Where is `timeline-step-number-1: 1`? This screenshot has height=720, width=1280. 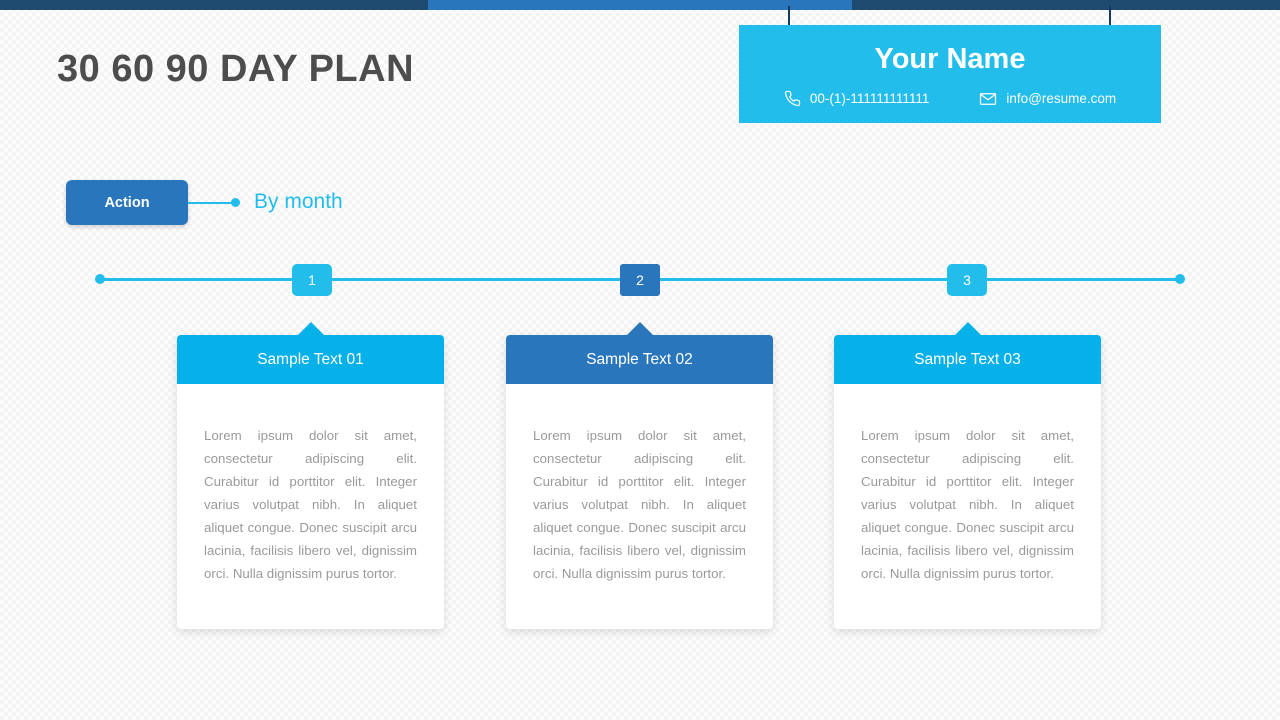 timeline-step-number-1: 1 is located at coordinates (312, 280).